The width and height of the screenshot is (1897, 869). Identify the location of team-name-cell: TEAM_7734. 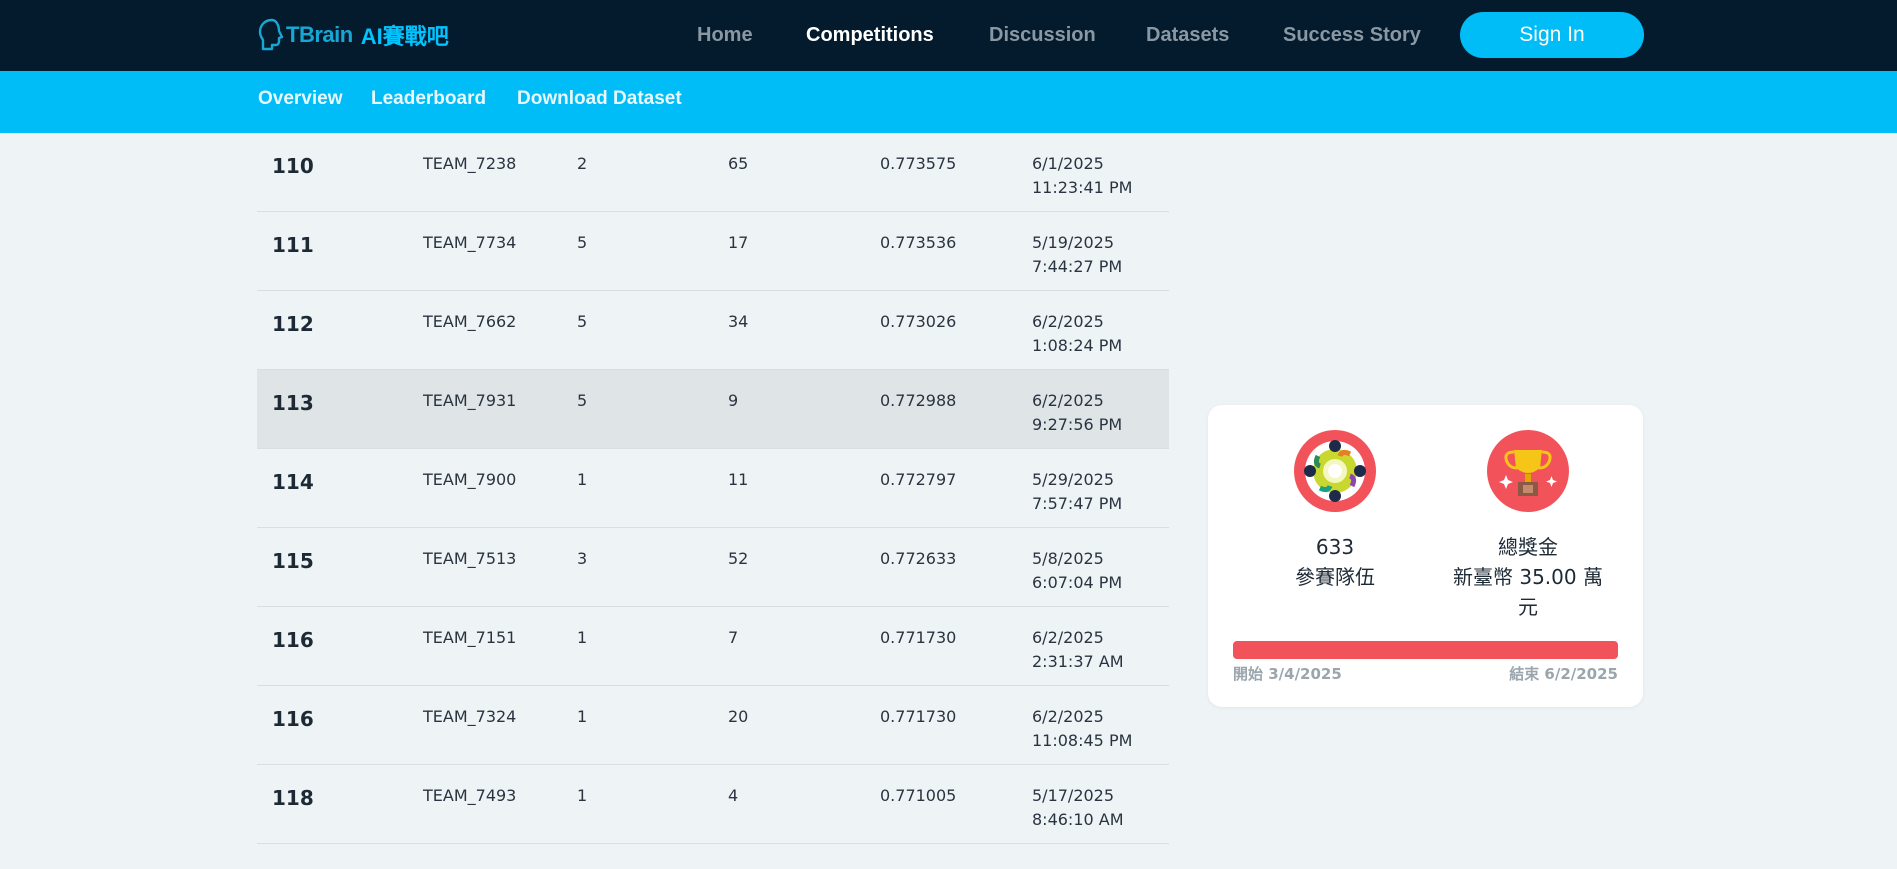
(470, 242).